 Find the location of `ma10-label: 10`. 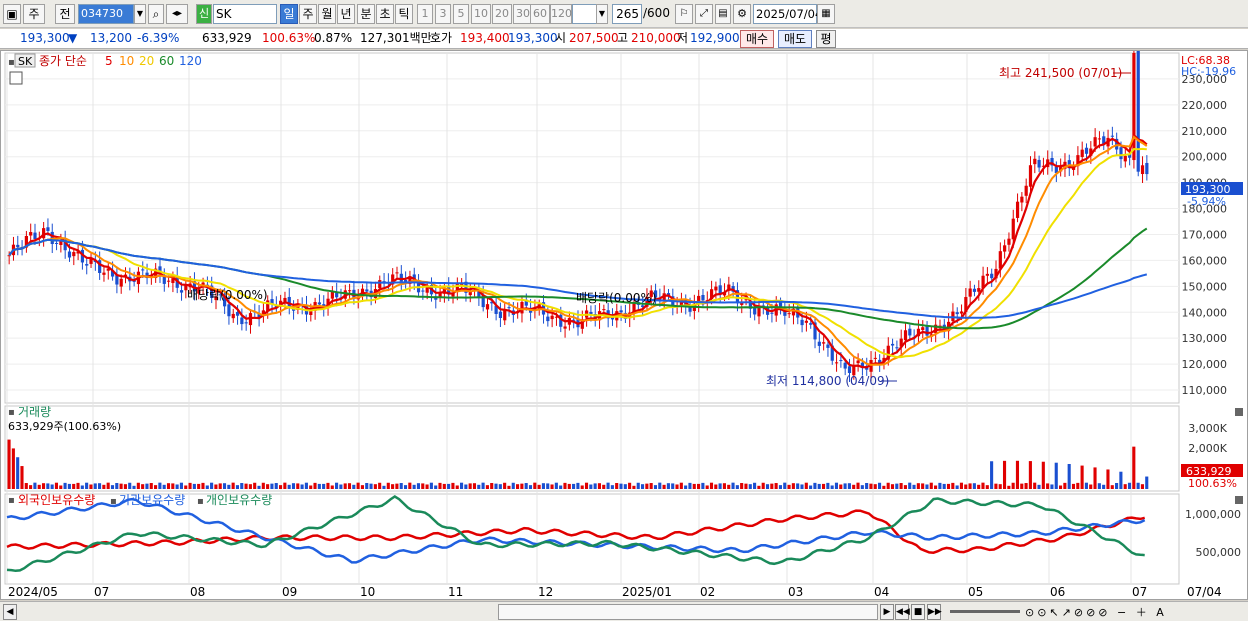

ma10-label: 10 is located at coordinates (126, 61).